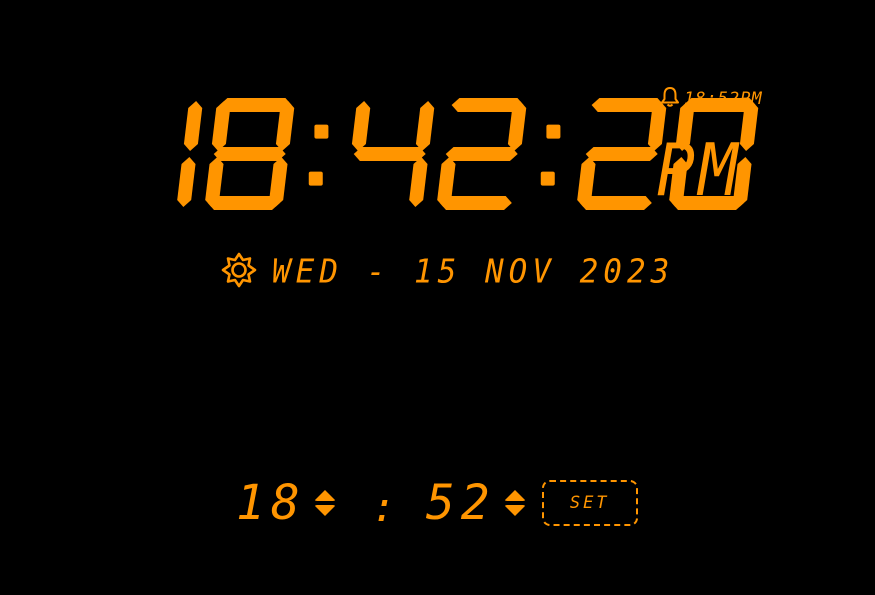 Image resolution: width=875 pixels, height=595 pixels. Describe the element at coordinates (473, 272) in the screenshot. I see `date-text: WED - 15 NOV 2023` at that location.